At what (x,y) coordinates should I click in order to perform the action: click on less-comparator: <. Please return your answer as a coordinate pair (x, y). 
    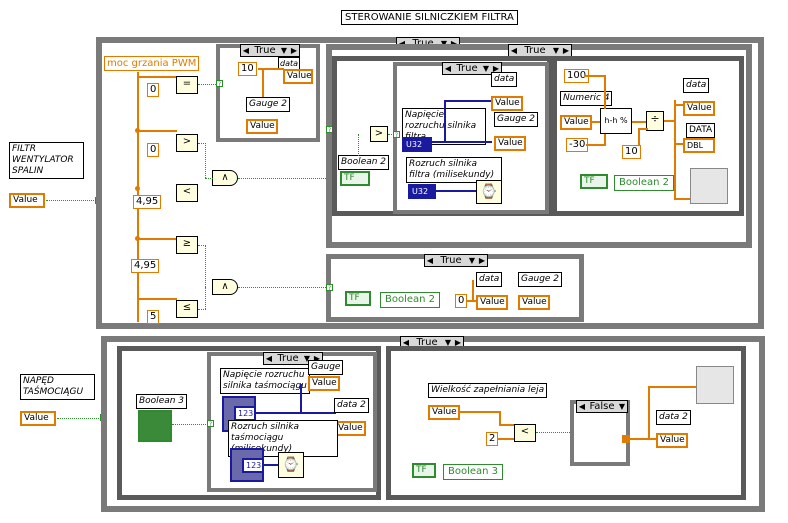
    Looking at the image, I should click on (187, 193).